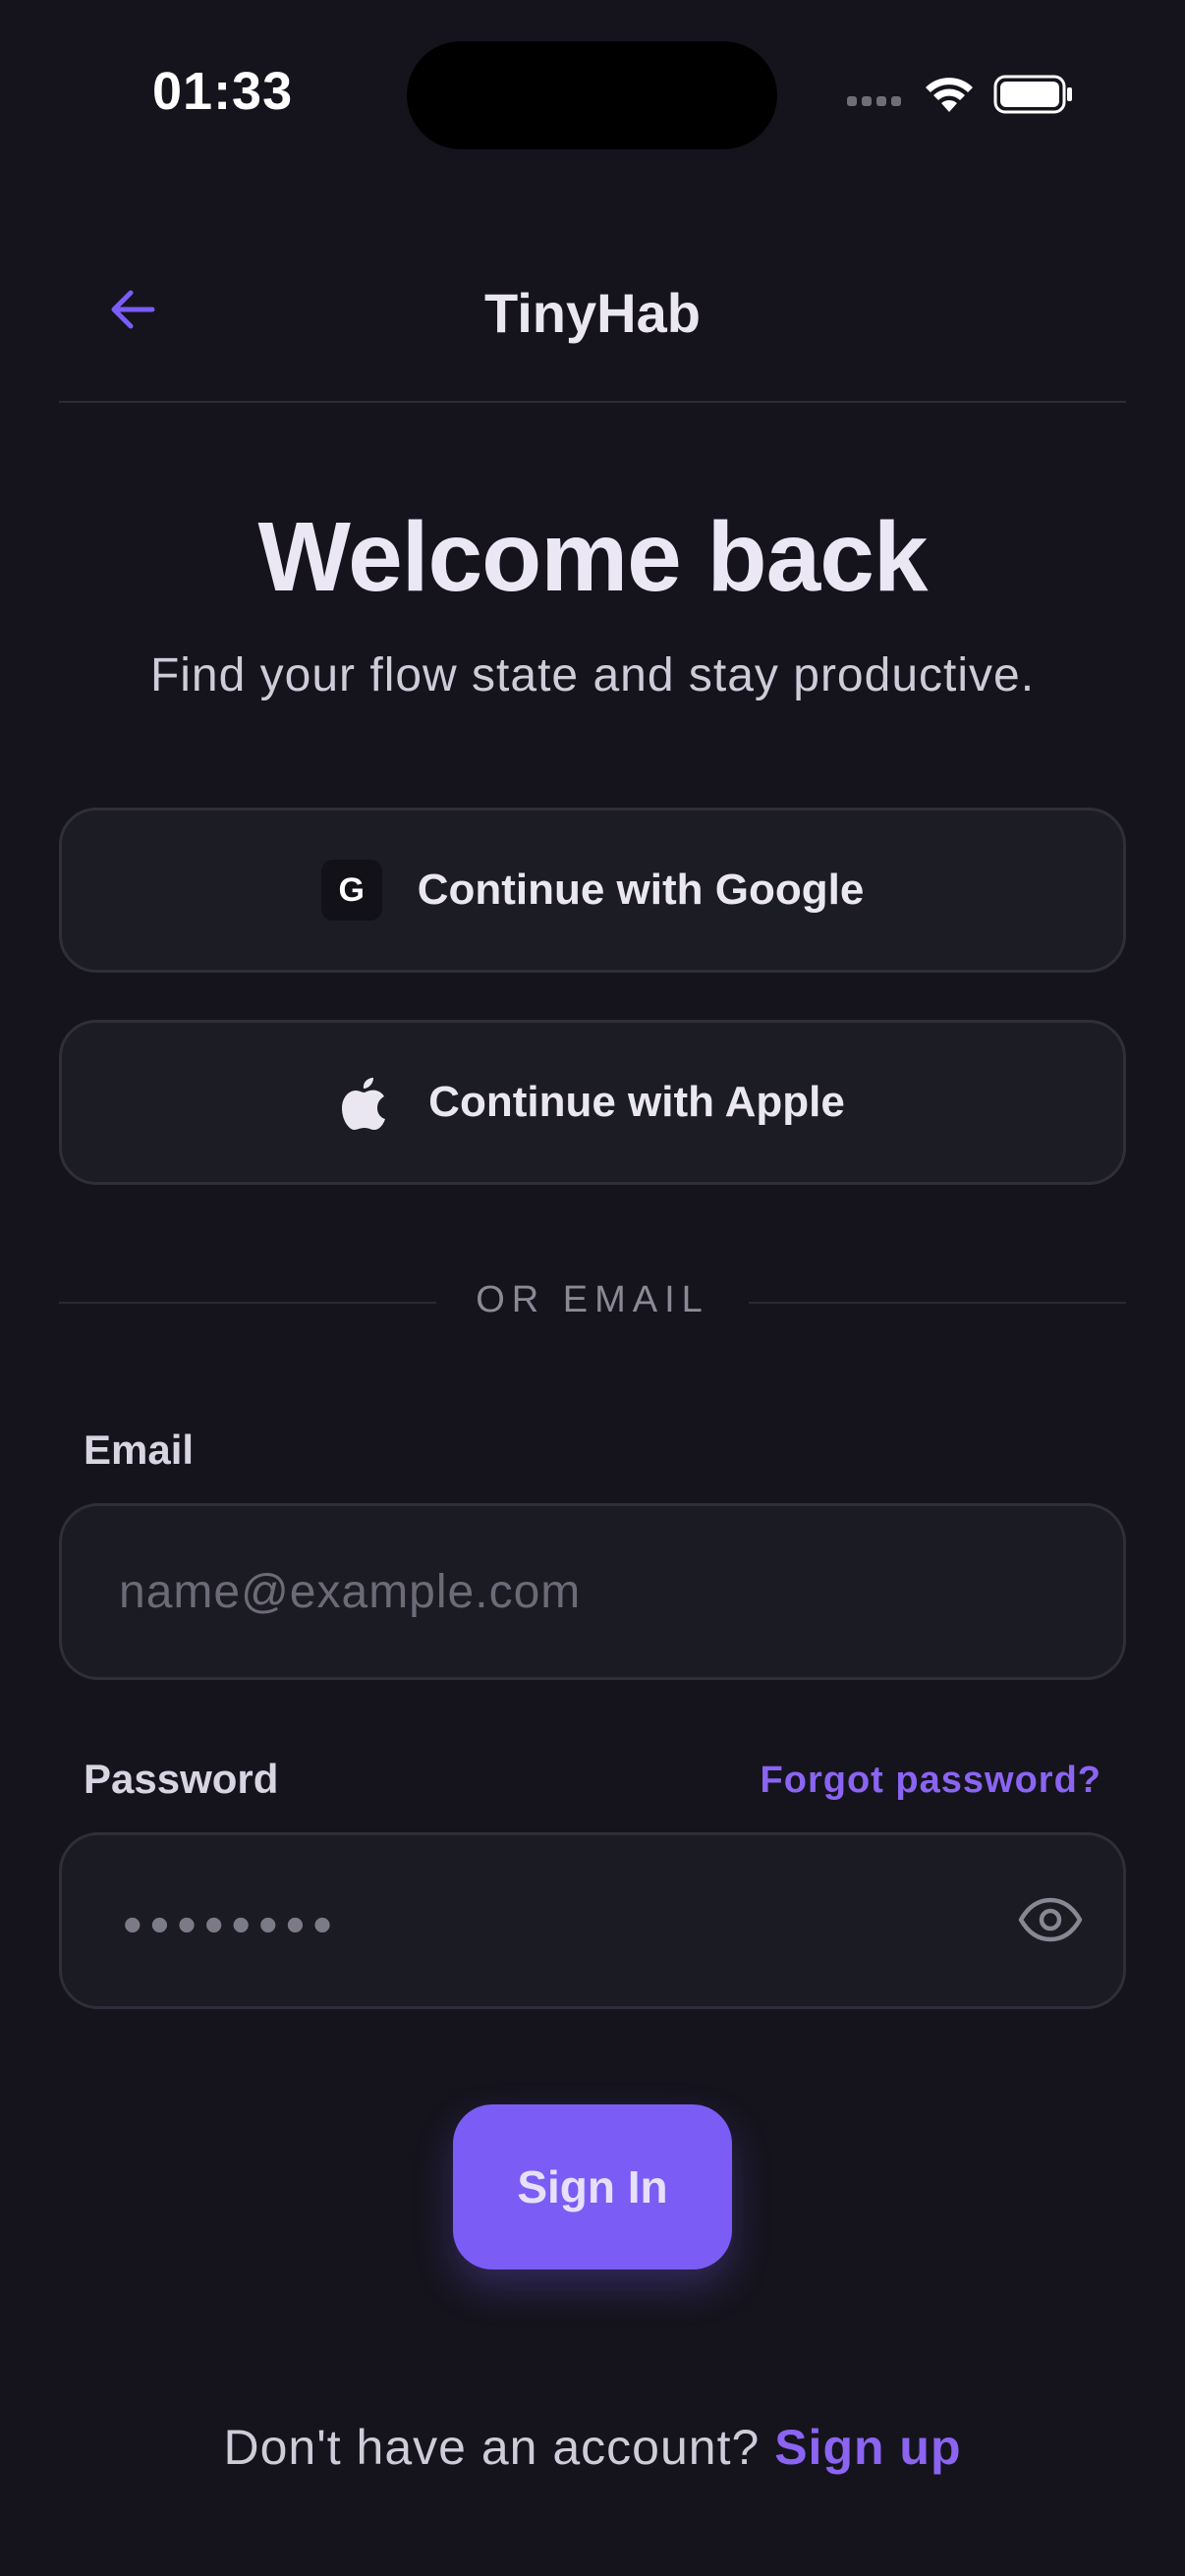 This screenshot has width=1185, height=2576. What do you see at coordinates (559, 1591) in the screenshot?
I see `email-field` at bounding box center [559, 1591].